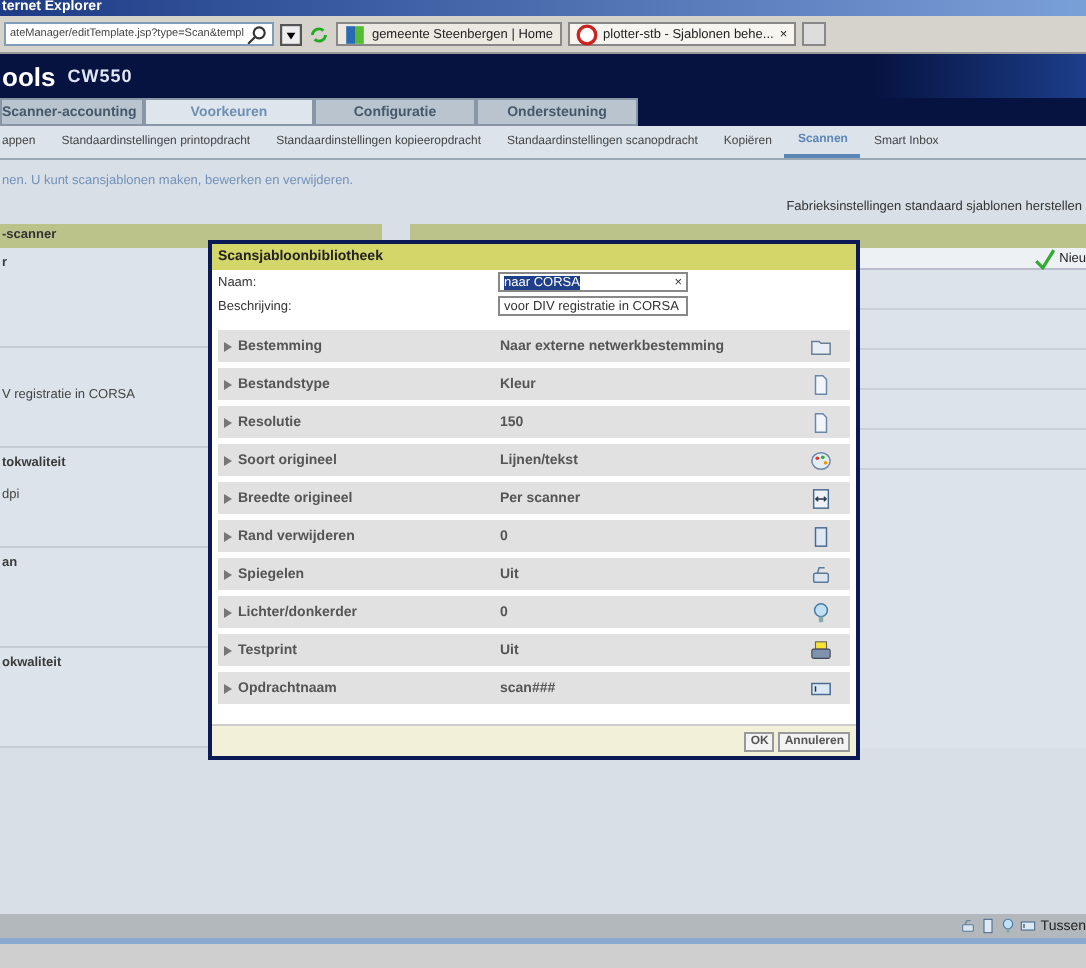 The height and width of the screenshot is (968, 1086). What do you see at coordinates (256, 34) in the screenshot?
I see `search-icon` at bounding box center [256, 34].